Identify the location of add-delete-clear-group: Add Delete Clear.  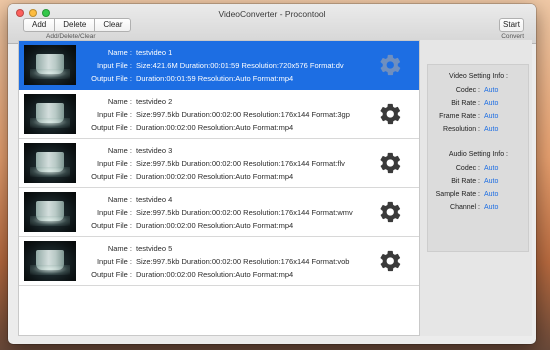
(77, 25).